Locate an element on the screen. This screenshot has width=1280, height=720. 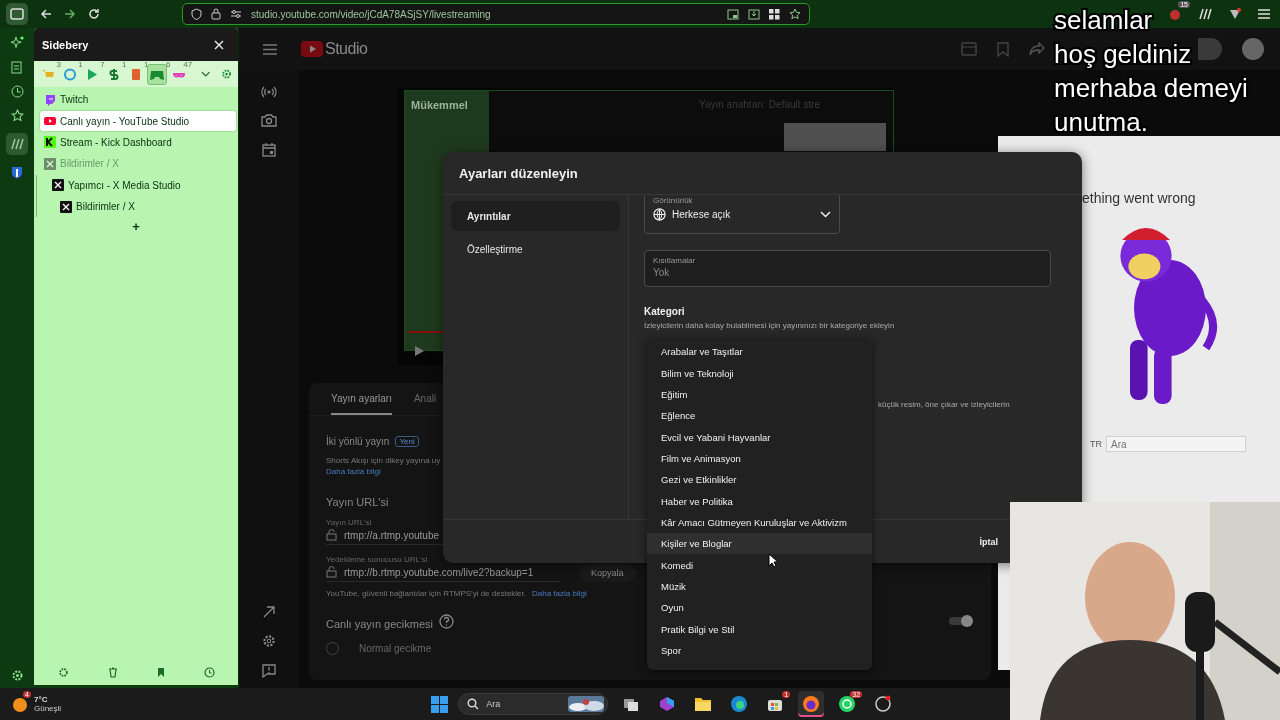
lock-icon is located at coordinates (216, 14).